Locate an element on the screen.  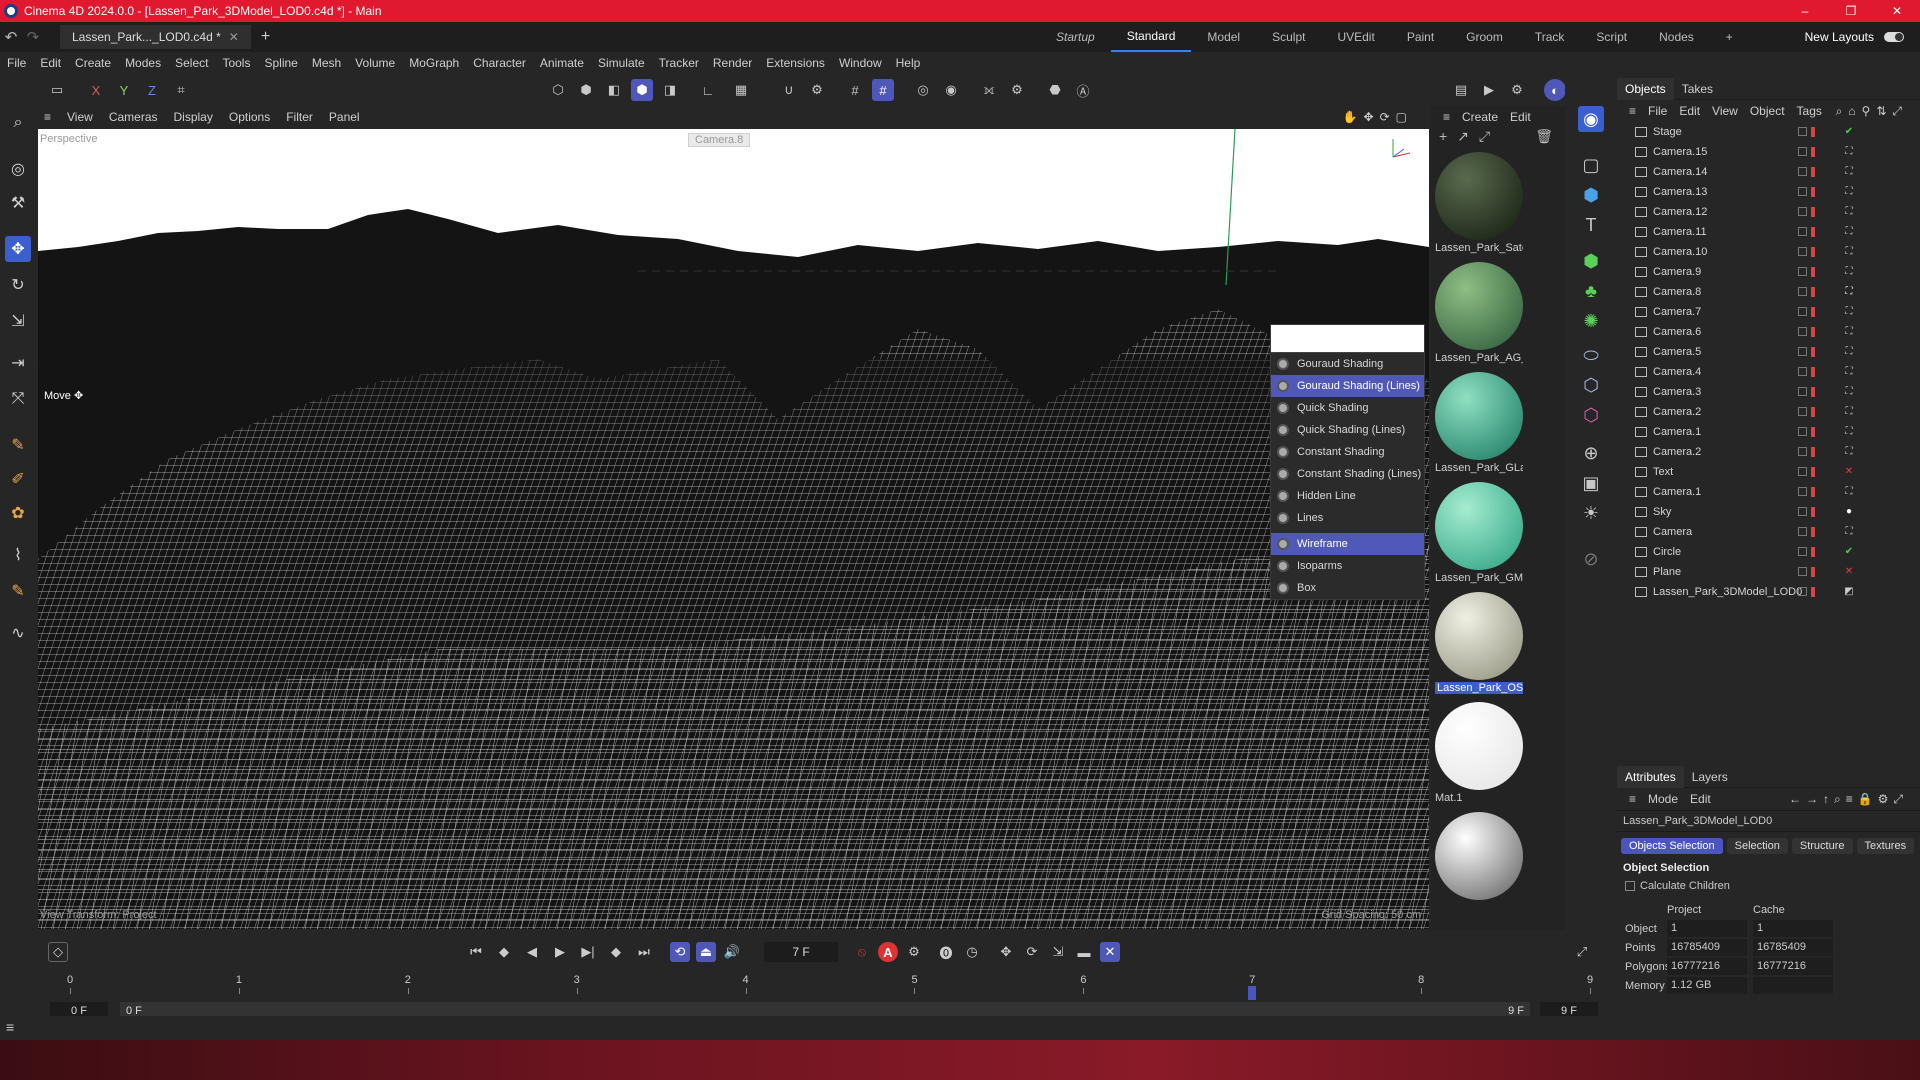
rotate-icon: ↻ is located at coordinates (18, 285).